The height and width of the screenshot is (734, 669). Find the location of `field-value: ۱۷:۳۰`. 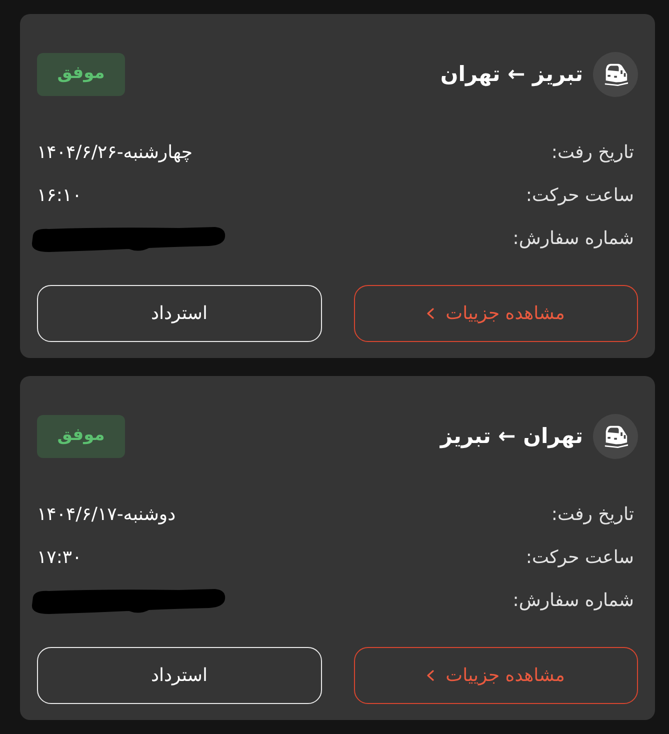

field-value: ۱۷:۳۰ is located at coordinates (59, 558).